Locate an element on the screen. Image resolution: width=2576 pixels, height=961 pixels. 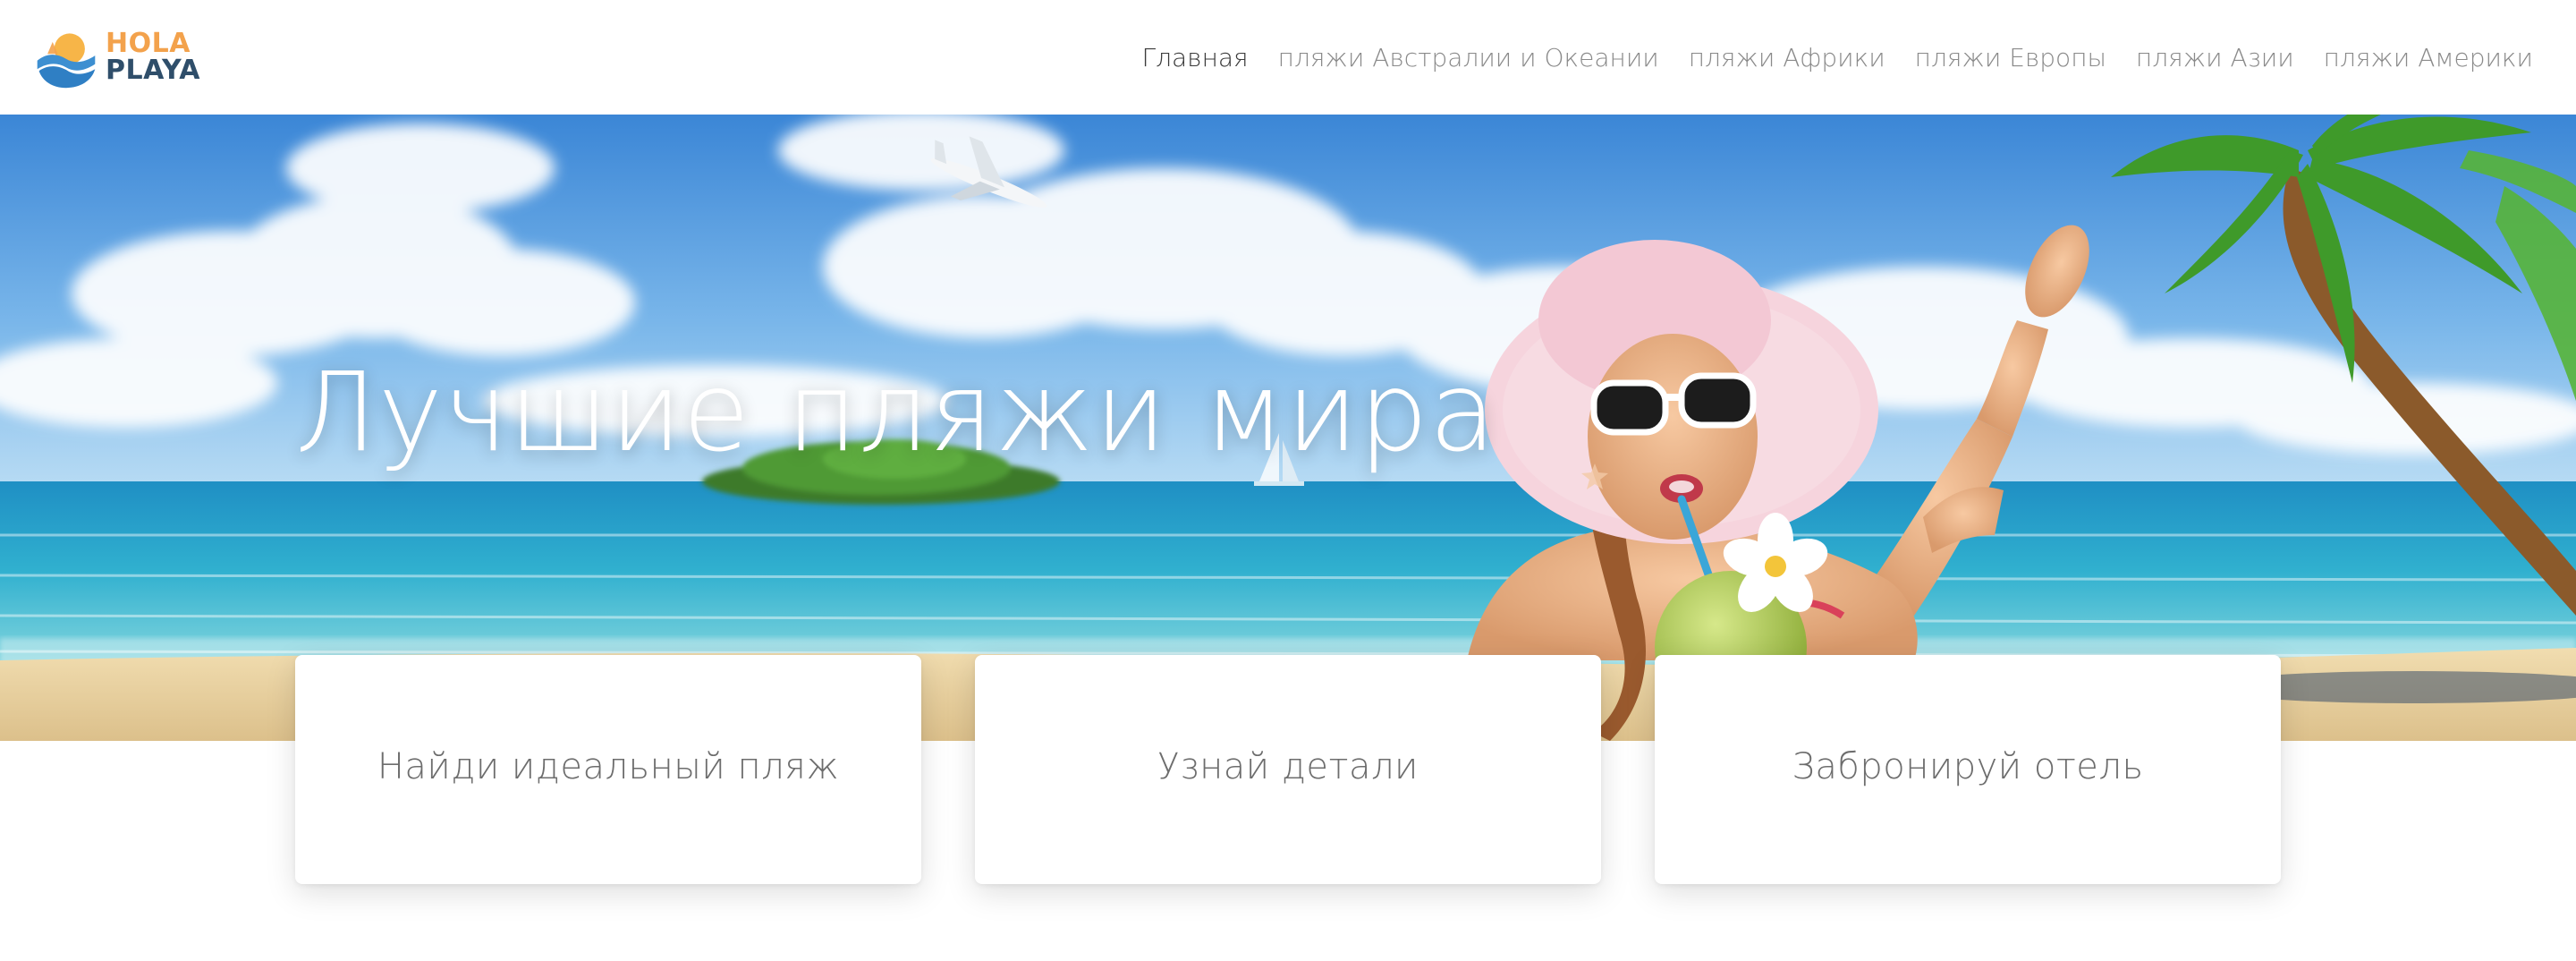
nav-link-europe: пляжи Европы is located at coordinates (2010, 57).